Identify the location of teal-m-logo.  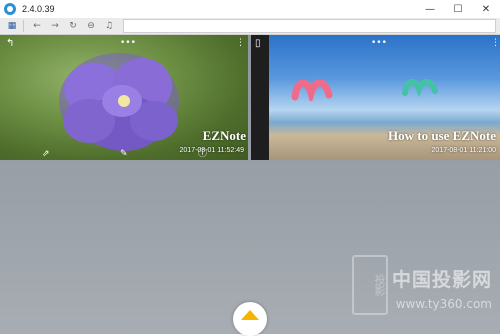
(420, 87).